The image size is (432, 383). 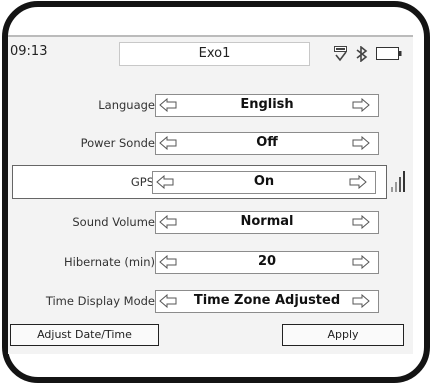 What do you see at coordinates (343, 335) in the screenshot?
I see `apply-button: Apply` at bounding box center [343, 335].